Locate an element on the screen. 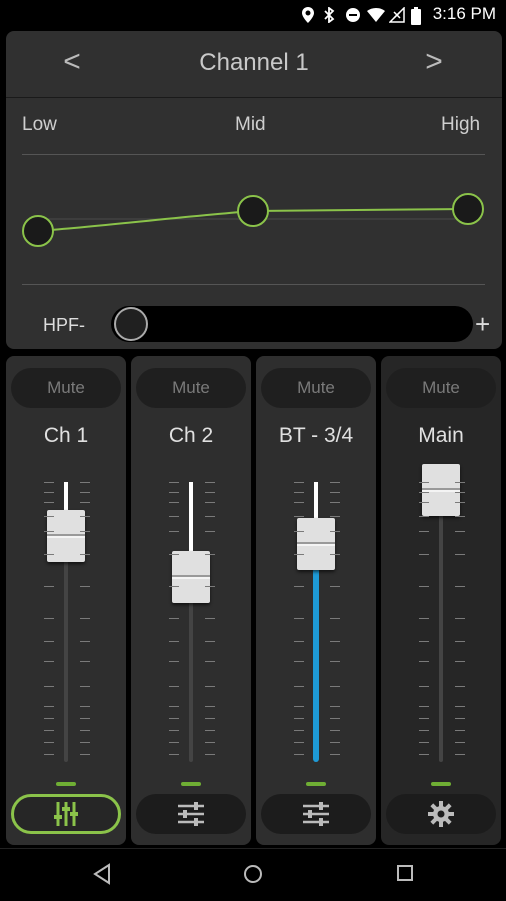 The height and width of the screenshot is (901, 506). home-icon is located at coordinates (253, 874).